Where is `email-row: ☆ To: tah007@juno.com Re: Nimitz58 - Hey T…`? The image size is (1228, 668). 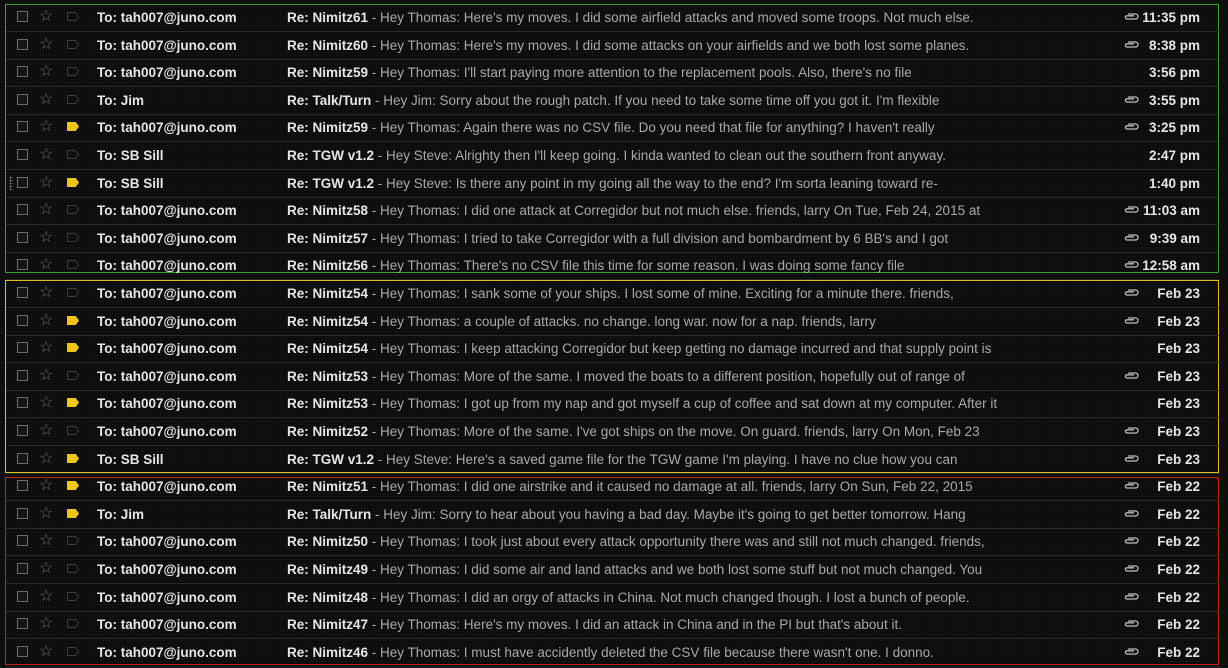
email-row: ☆ To: tah007@juno.com Re: Nimitz58 - Hey T… is located at coordinates (613, 211).